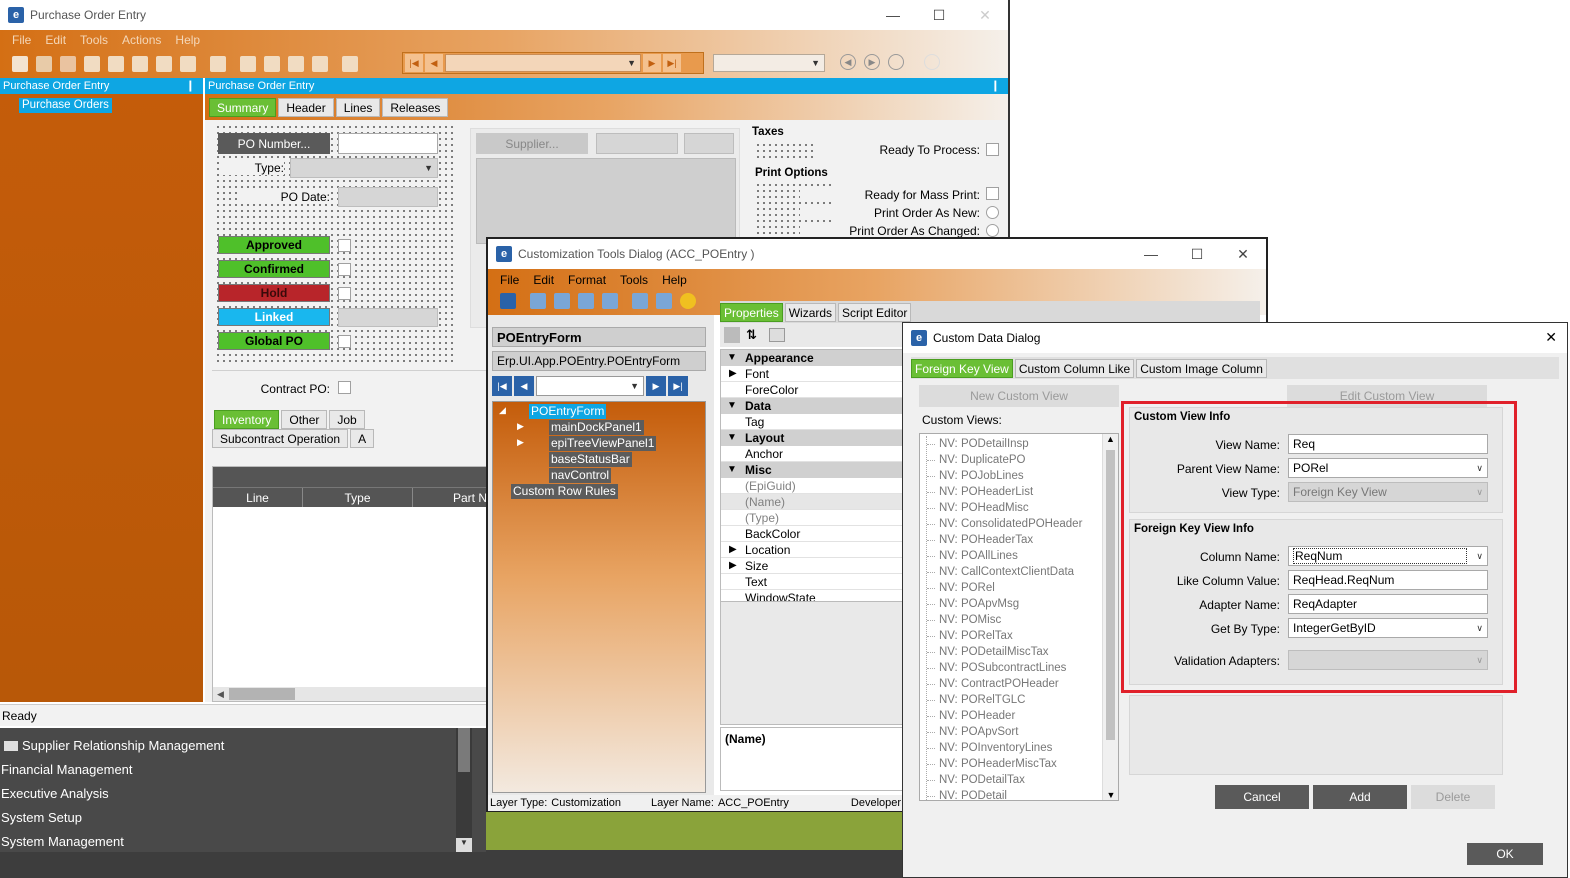  What do you see at coordinates (1017, 684) in the screenshot?
I see `custom-view-item: NV: ContractPOHeader` at bounding box center [1017, 684].